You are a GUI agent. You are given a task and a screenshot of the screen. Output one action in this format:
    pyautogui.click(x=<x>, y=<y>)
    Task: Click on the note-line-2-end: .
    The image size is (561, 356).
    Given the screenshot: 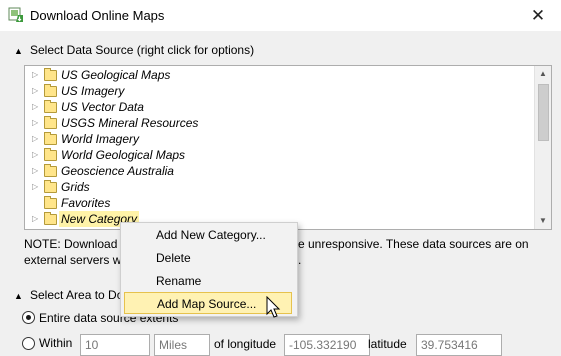 What is the action you would take?
    pyautogui.click(x=300, y=260)
    